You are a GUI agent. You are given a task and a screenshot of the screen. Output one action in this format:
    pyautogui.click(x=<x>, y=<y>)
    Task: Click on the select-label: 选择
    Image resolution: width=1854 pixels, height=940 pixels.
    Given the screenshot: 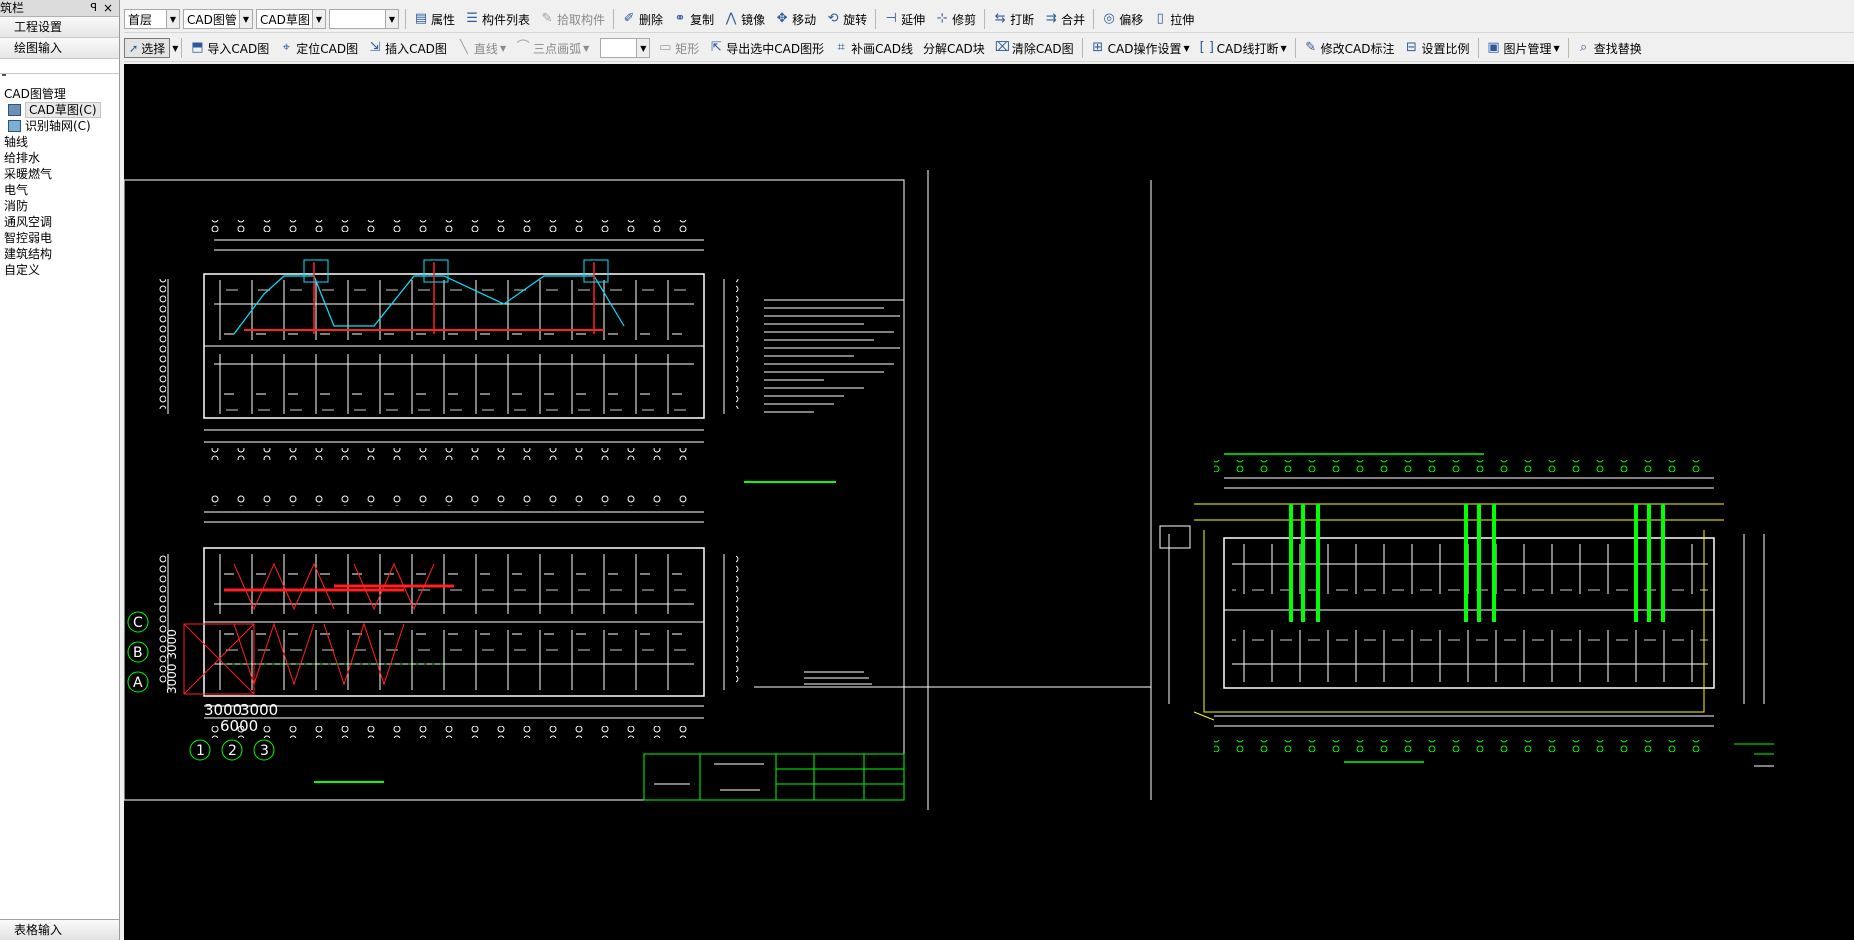 What is the action you would take?
    pyautogui.click(x=153, y=48)
    